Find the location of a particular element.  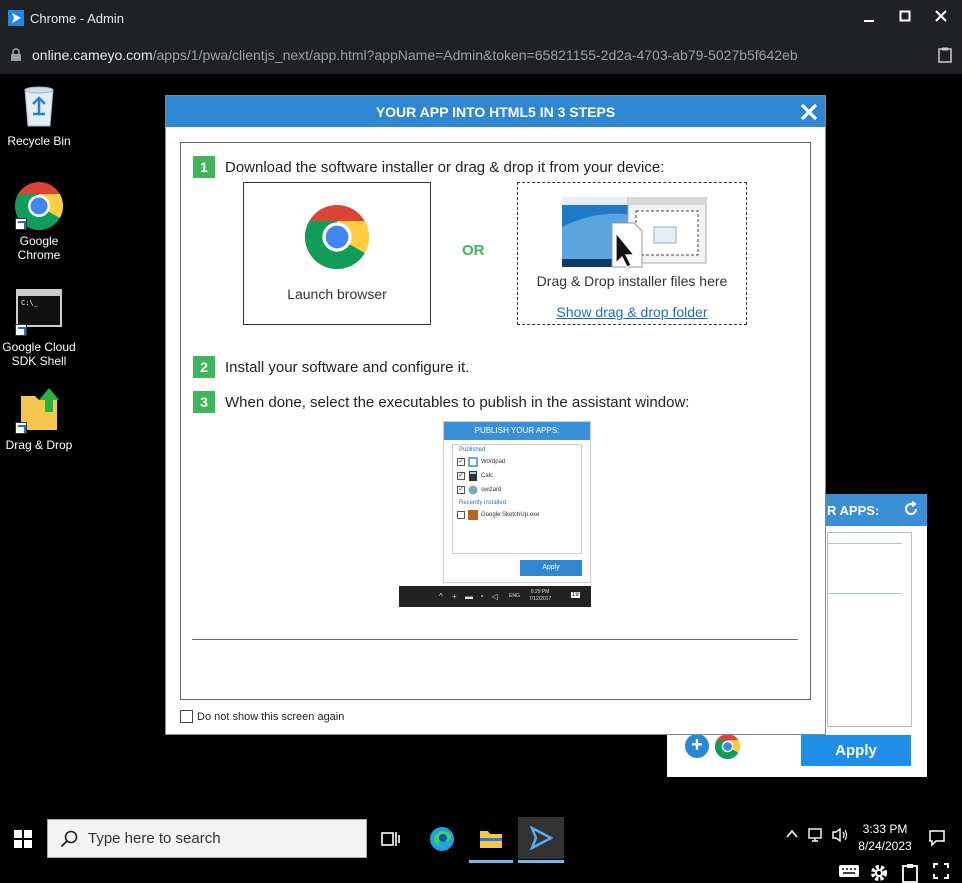

cameyo-taskbar-button is located at coordinates (541, 838).